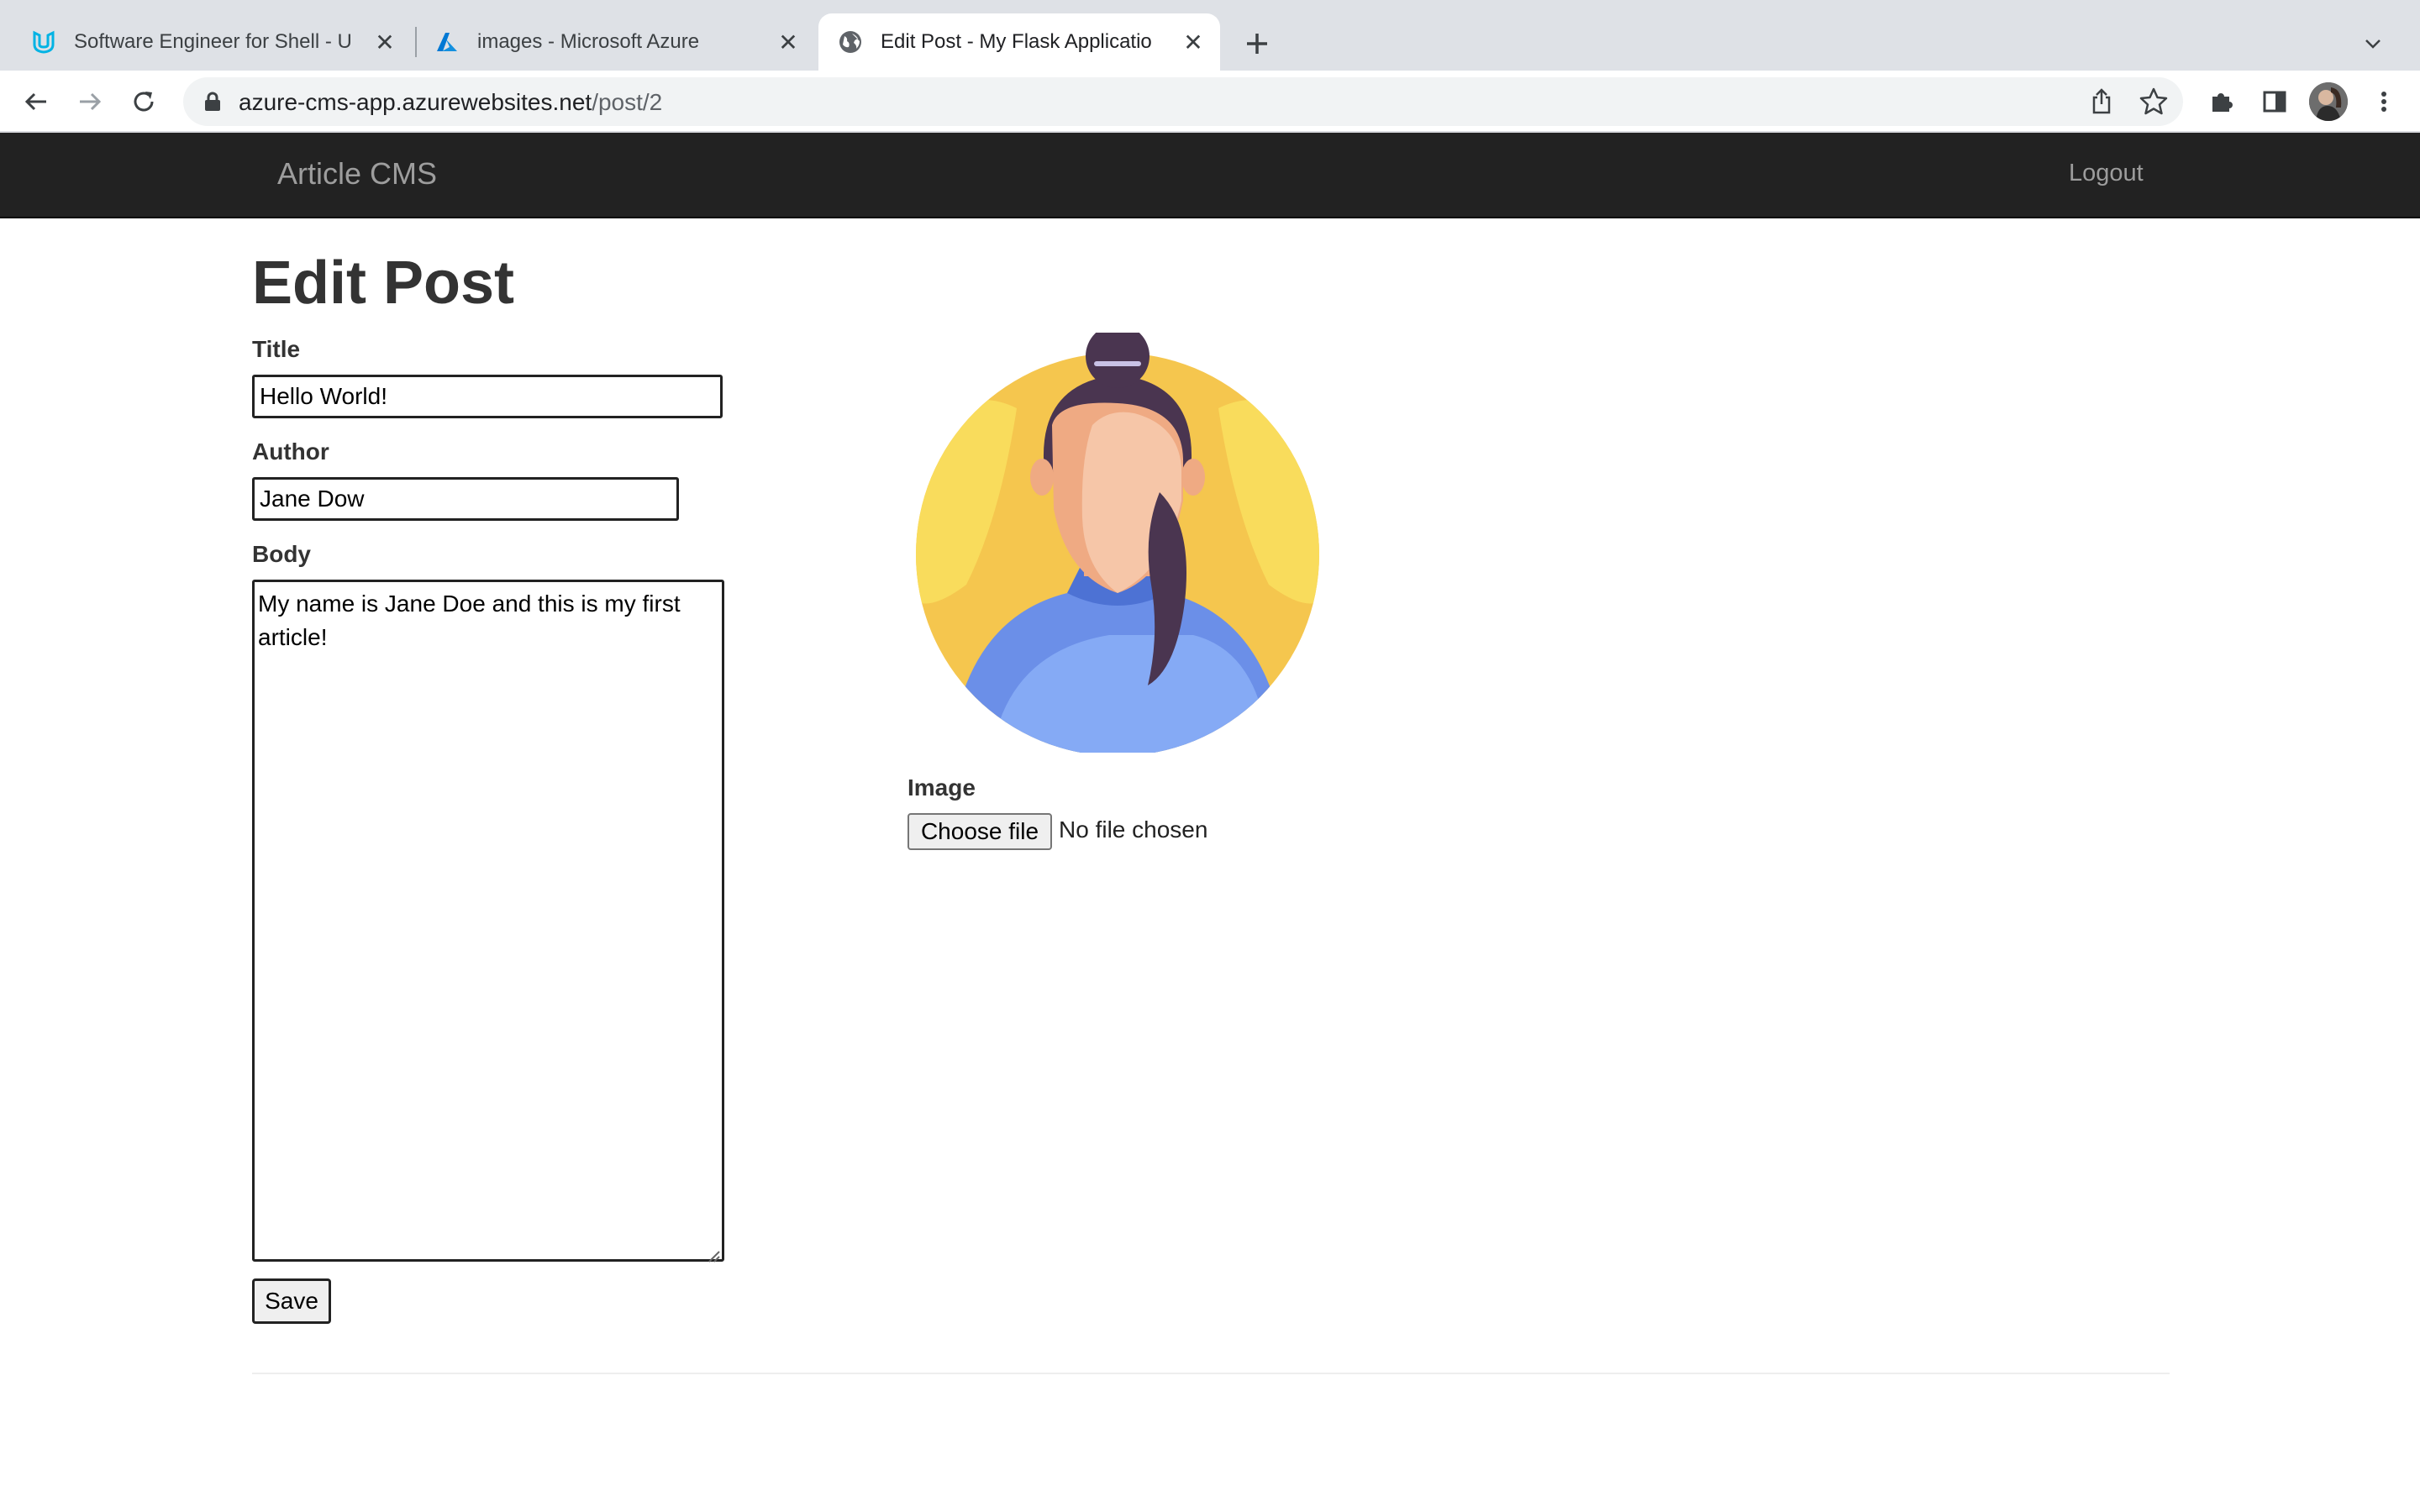 Image resolution: width=2420 pixels, height=1512 pixels. I want to click on bookmark-star-icon, so click(2154, 102).